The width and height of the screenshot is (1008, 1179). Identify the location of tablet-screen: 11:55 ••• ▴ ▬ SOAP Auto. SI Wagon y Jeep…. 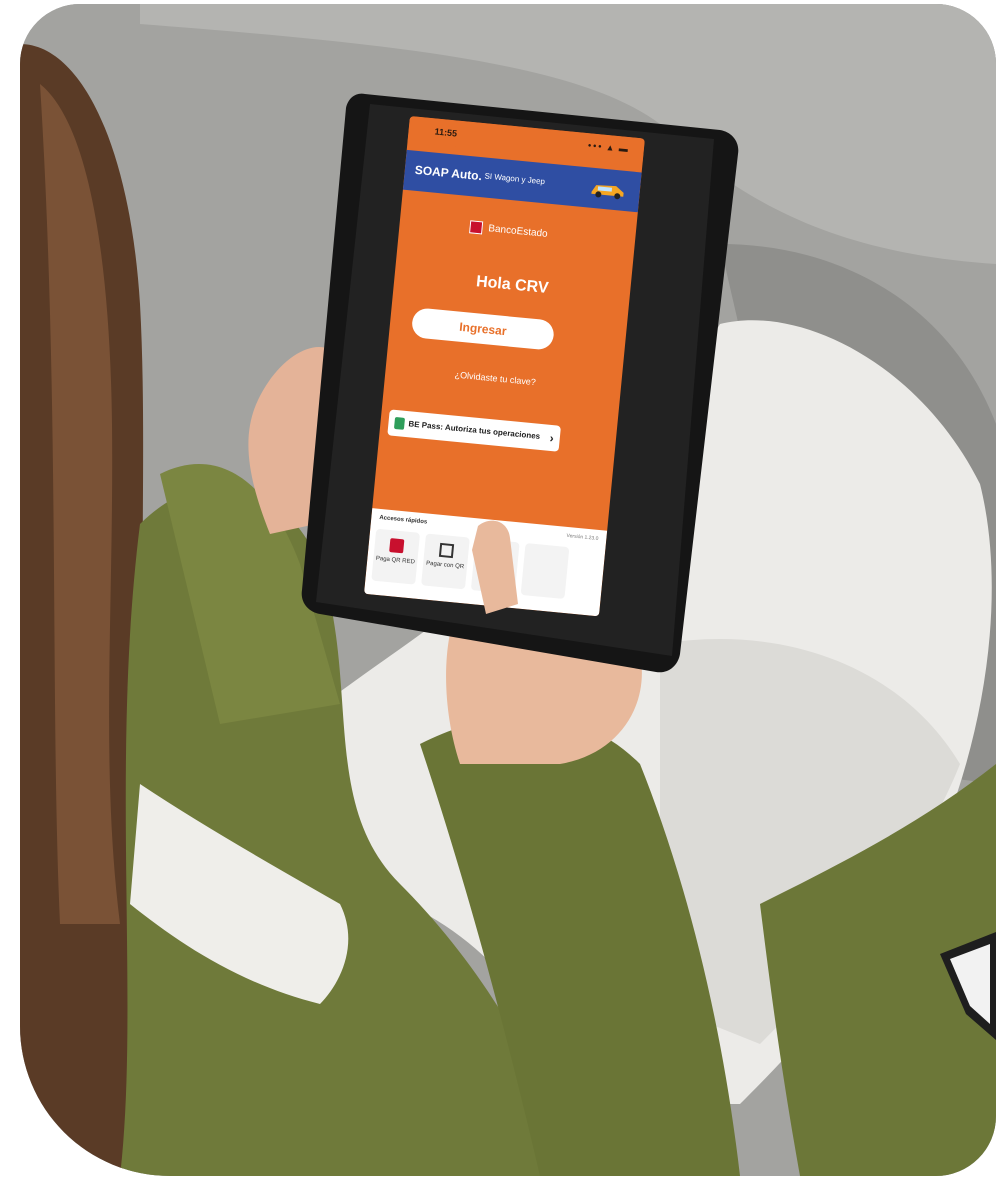
(504, 366).